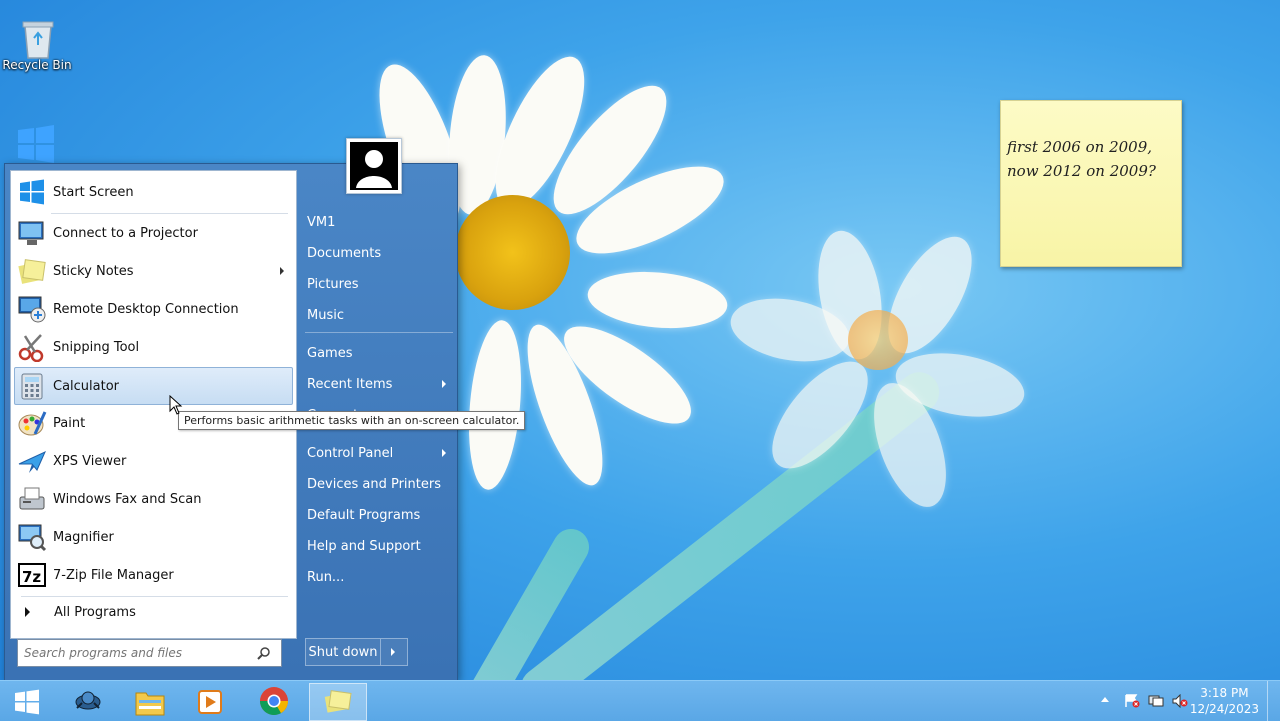 The height and width of the screenshot is (721, 1280). Describe the element at coordinates (364, 546) in the screenshot. I see `place-label: Help and Support` at that location.